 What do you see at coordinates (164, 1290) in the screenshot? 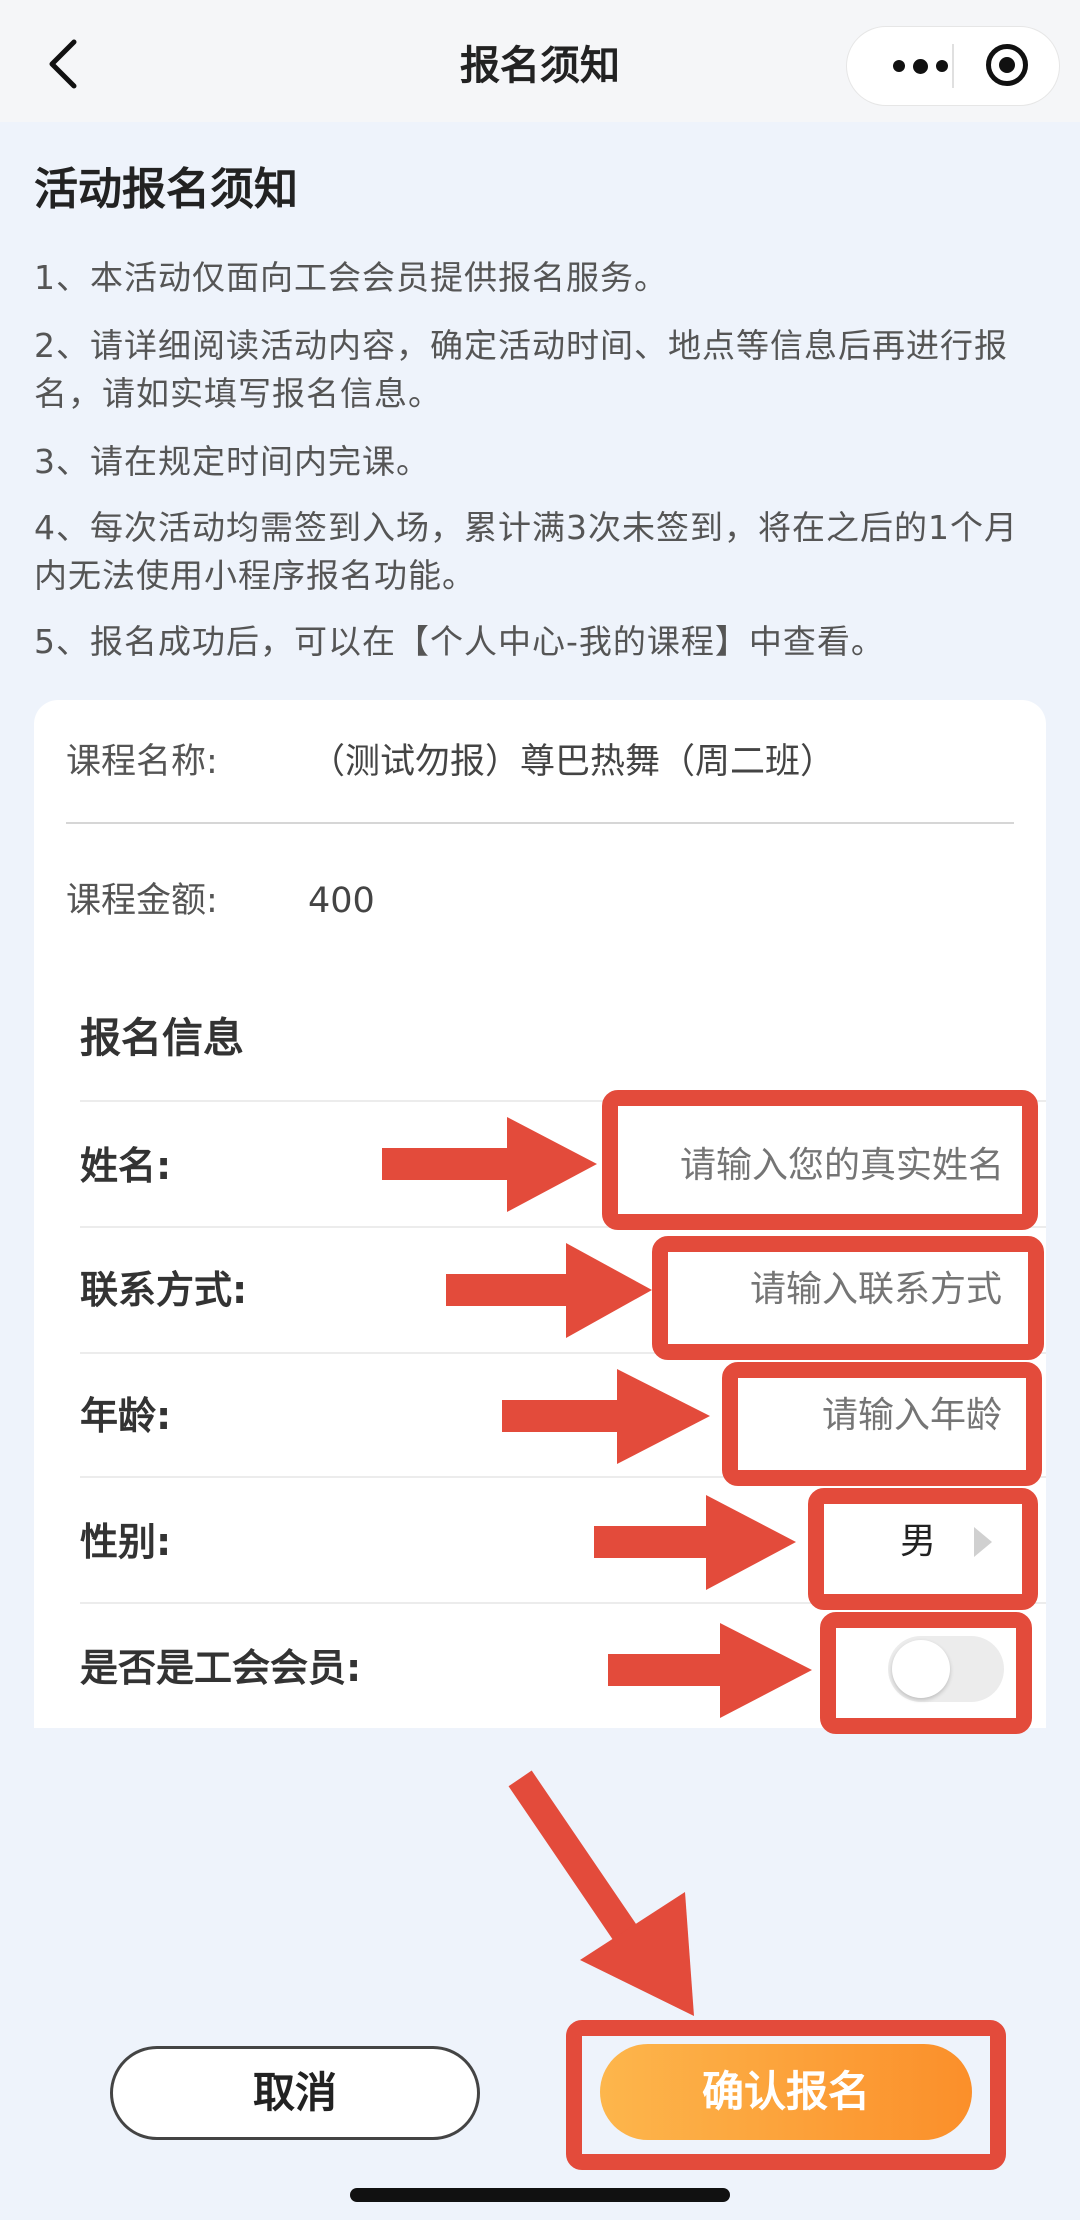
I see `contact-label: 联系方式:` at bounding box center [164, 1290].